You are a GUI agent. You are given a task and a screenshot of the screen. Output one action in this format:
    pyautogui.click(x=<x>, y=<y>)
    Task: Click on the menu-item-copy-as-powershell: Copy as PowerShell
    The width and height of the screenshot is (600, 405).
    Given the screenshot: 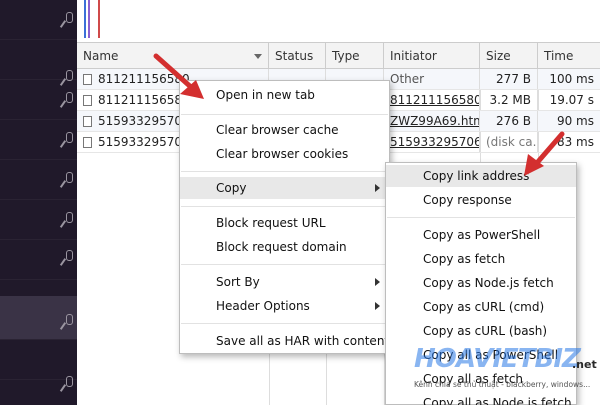 What is the action you would take?
    pyautogui.click(x=481, y=235)
    